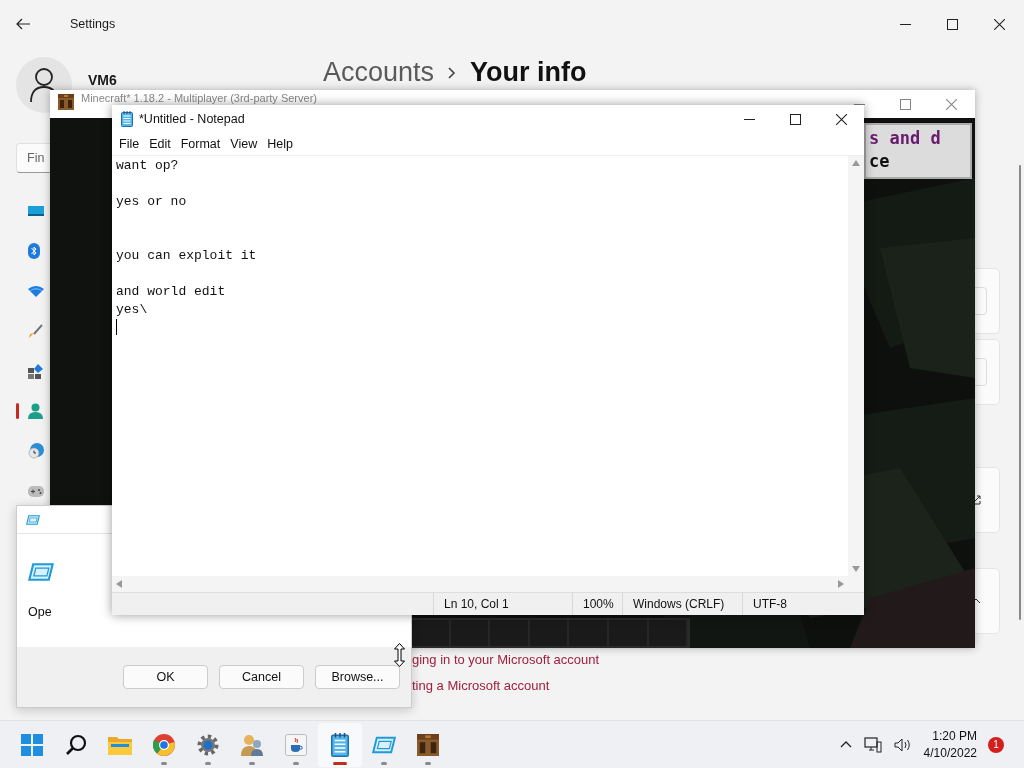  What do you see at coordinates (856, 163) in the screenshot?
I see `arrow-up-icon` at bounding box center [856, 163].